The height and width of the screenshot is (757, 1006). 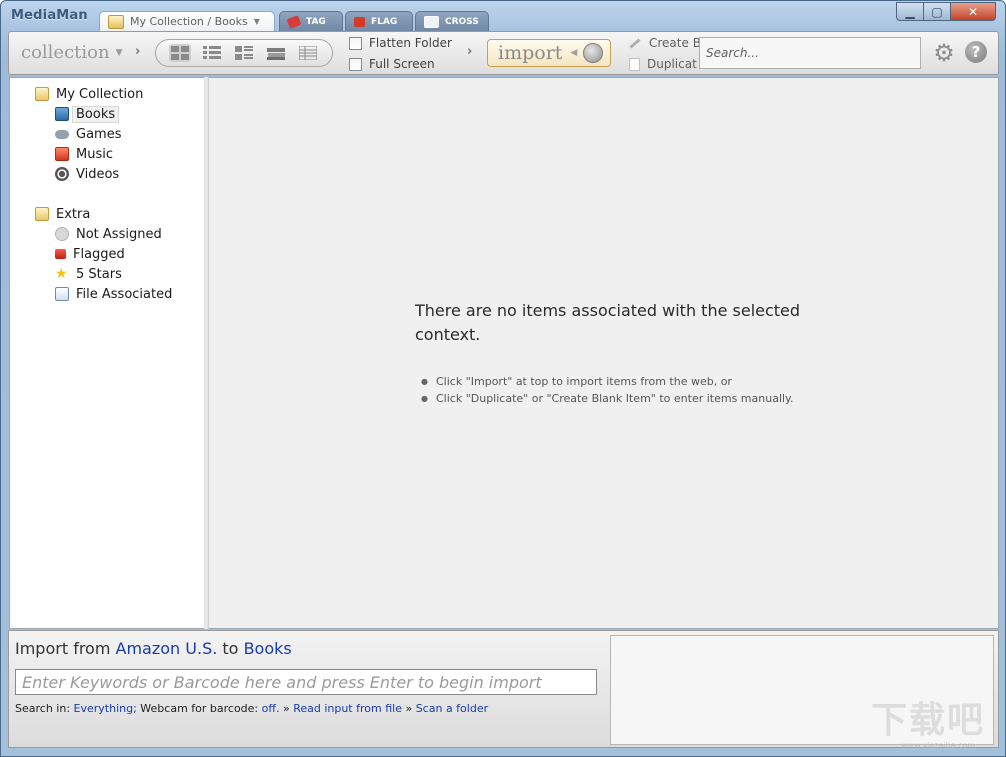 What do you see at coordinates (452, 21) in the screenshot?
I see `tab-cross: CROSS` at bounding box center [452, 21].